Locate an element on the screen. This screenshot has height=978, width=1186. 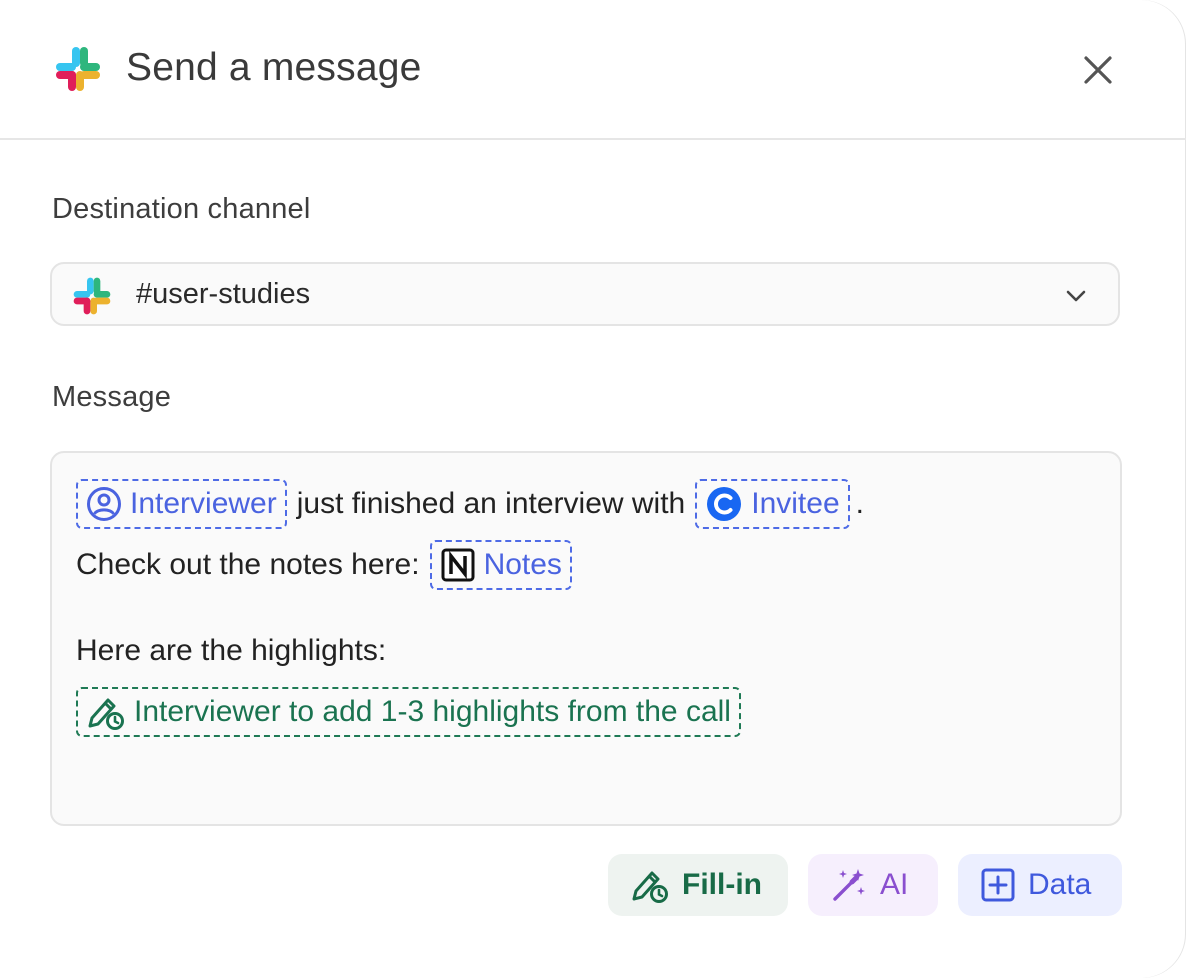
chevron-down-icon is located at coordinates (1076, 296).